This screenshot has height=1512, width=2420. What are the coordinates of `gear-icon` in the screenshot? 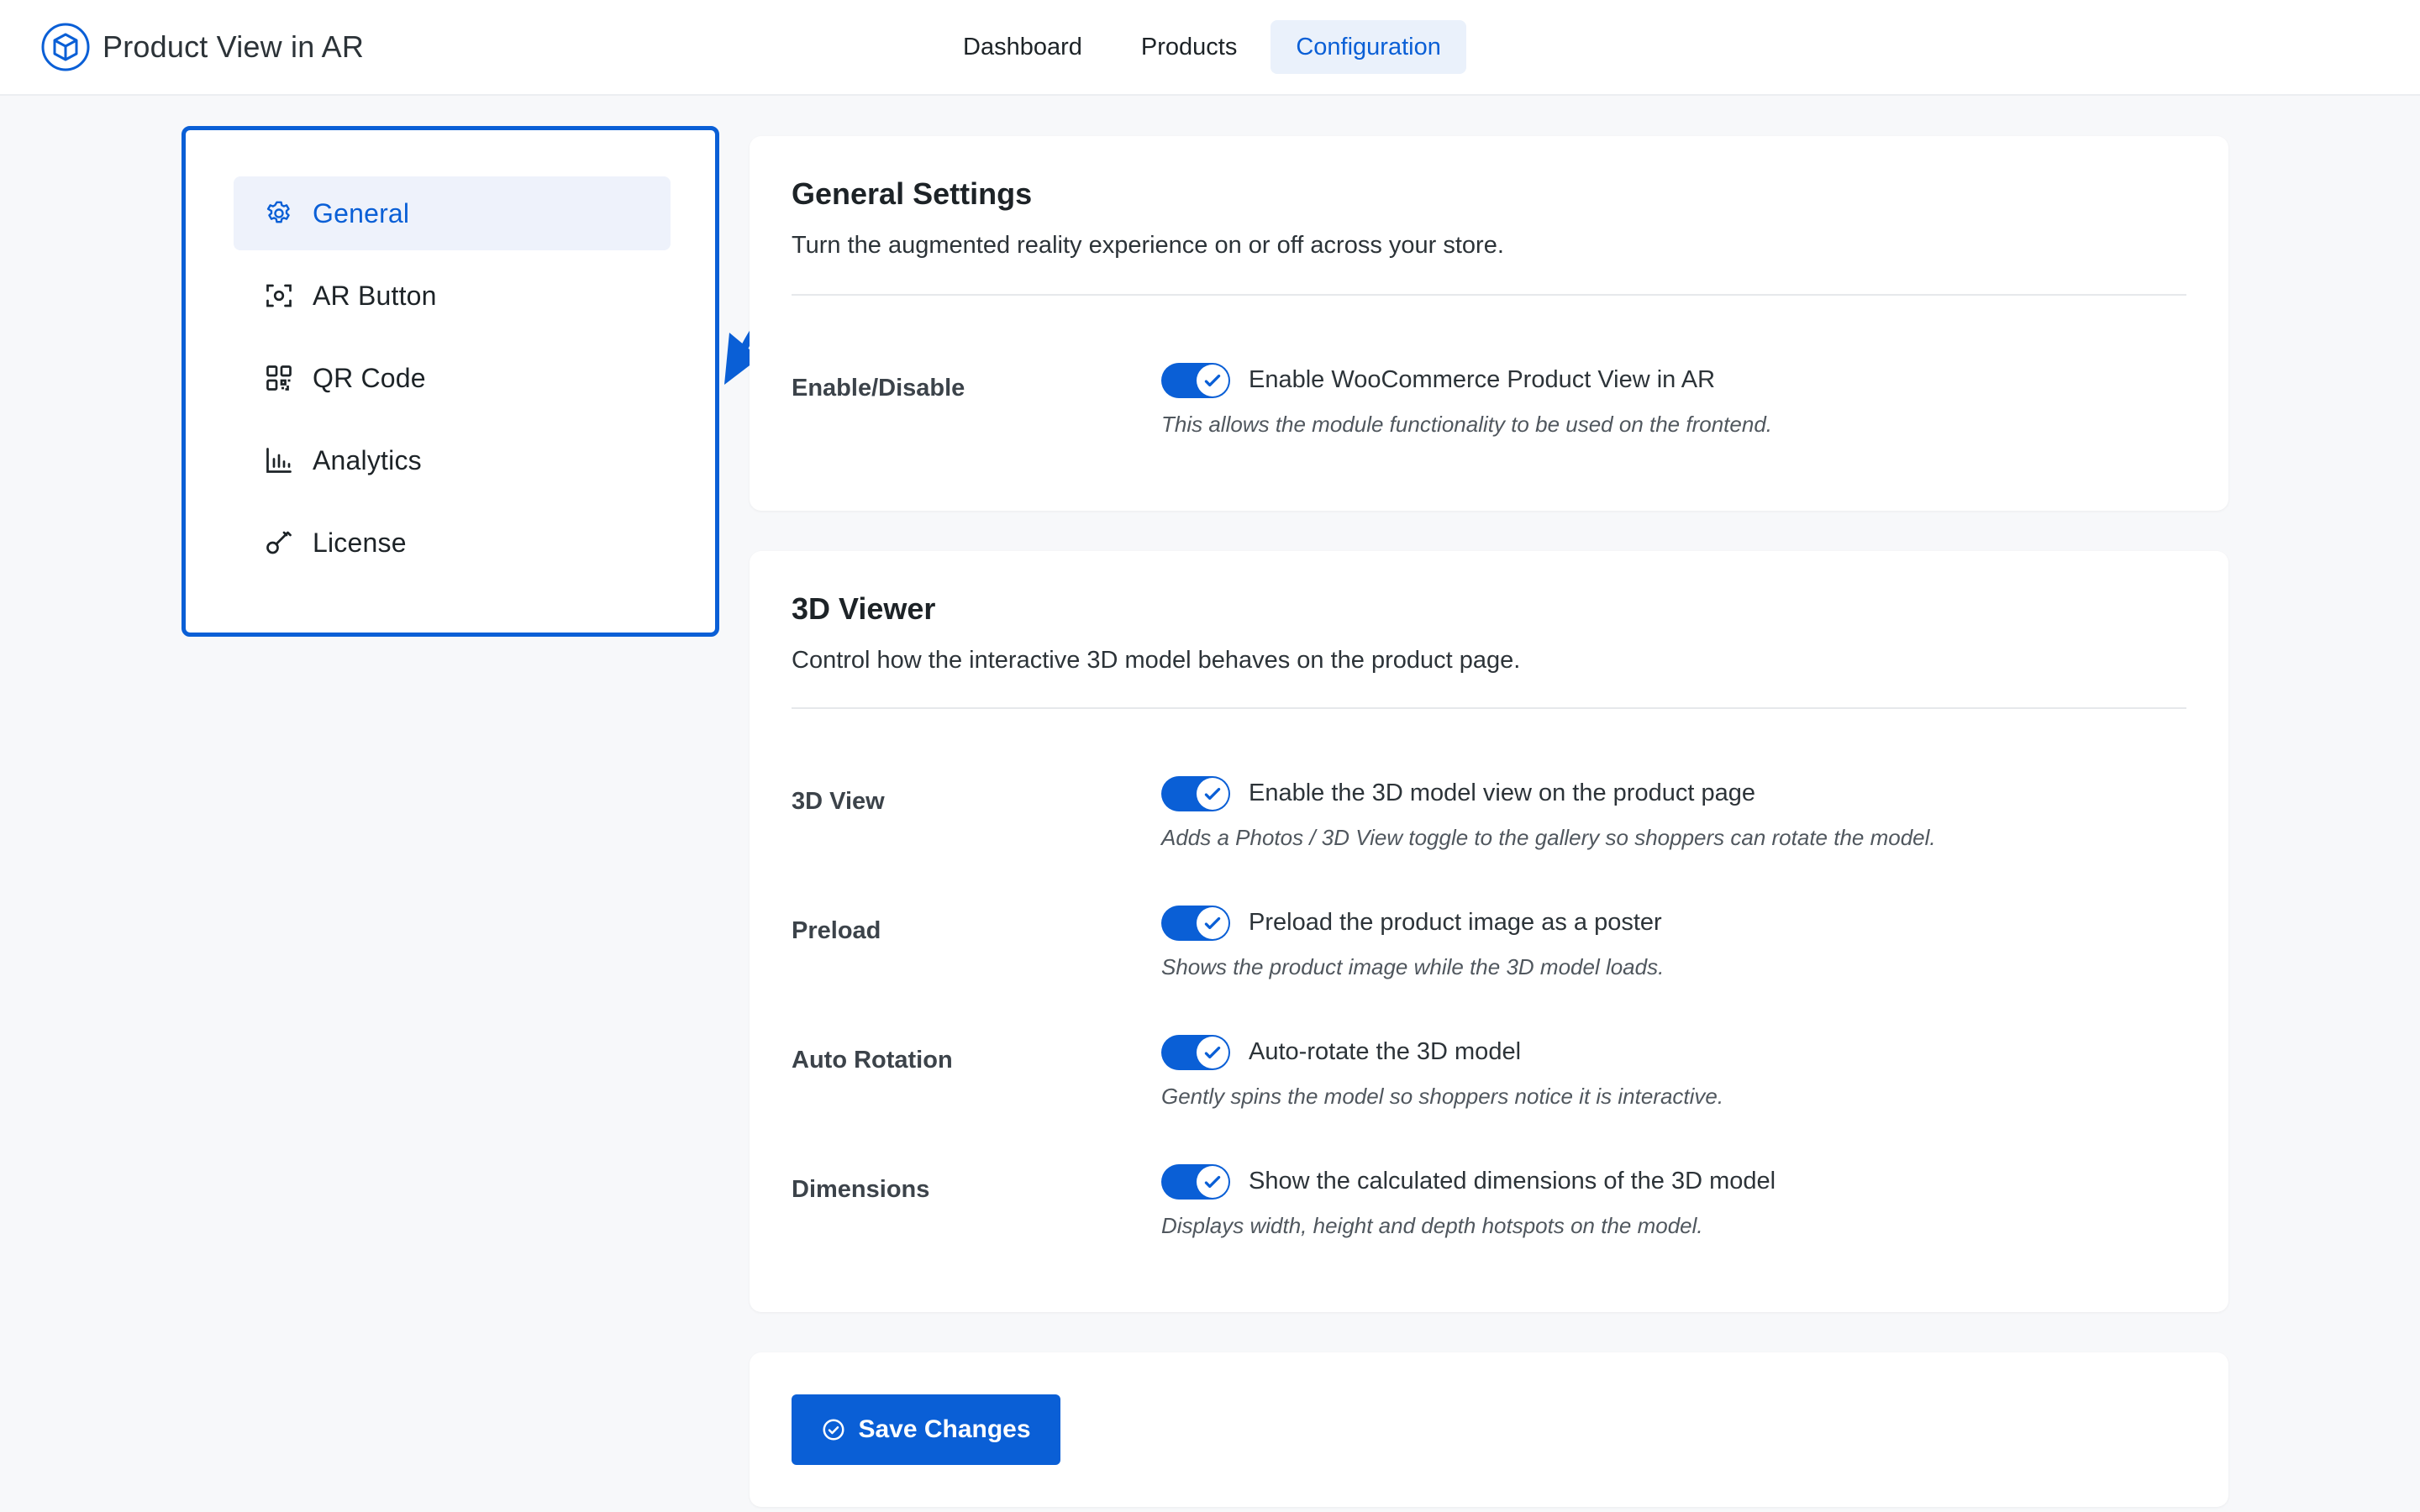 It's located at (278, 212).